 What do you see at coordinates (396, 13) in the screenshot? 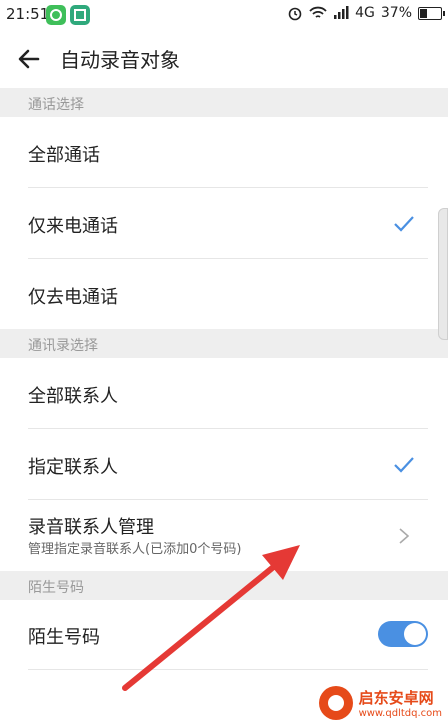
I see `battery-percent: 37%` at bounding box center [396, 13].